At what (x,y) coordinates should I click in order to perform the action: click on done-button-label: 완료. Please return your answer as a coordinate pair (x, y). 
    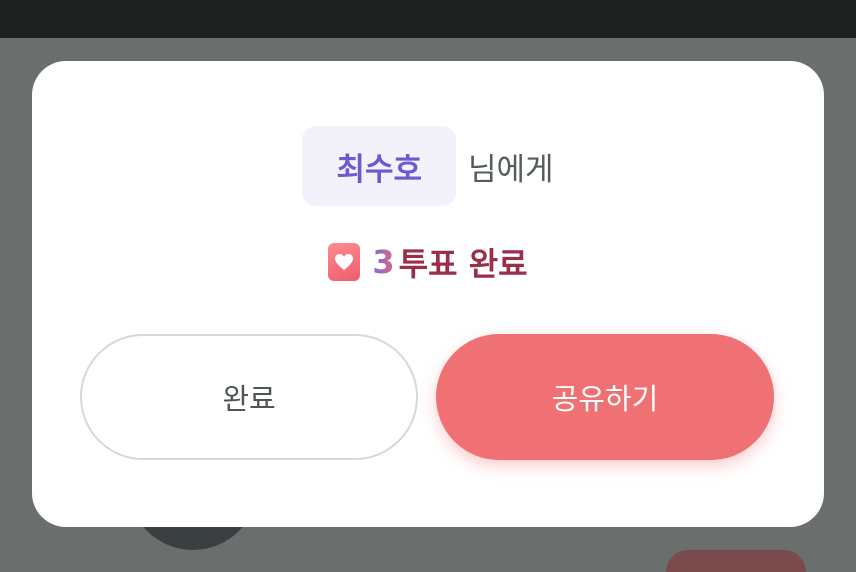
    Looking at the image, I should click on (249, 399).